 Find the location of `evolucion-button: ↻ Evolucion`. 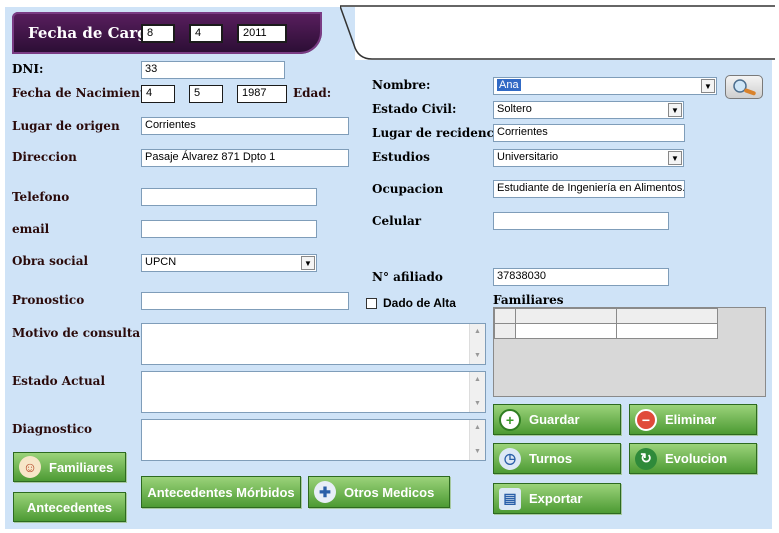

evolucion-button: ↻ Evolucion is located at coordinates (693, 458).